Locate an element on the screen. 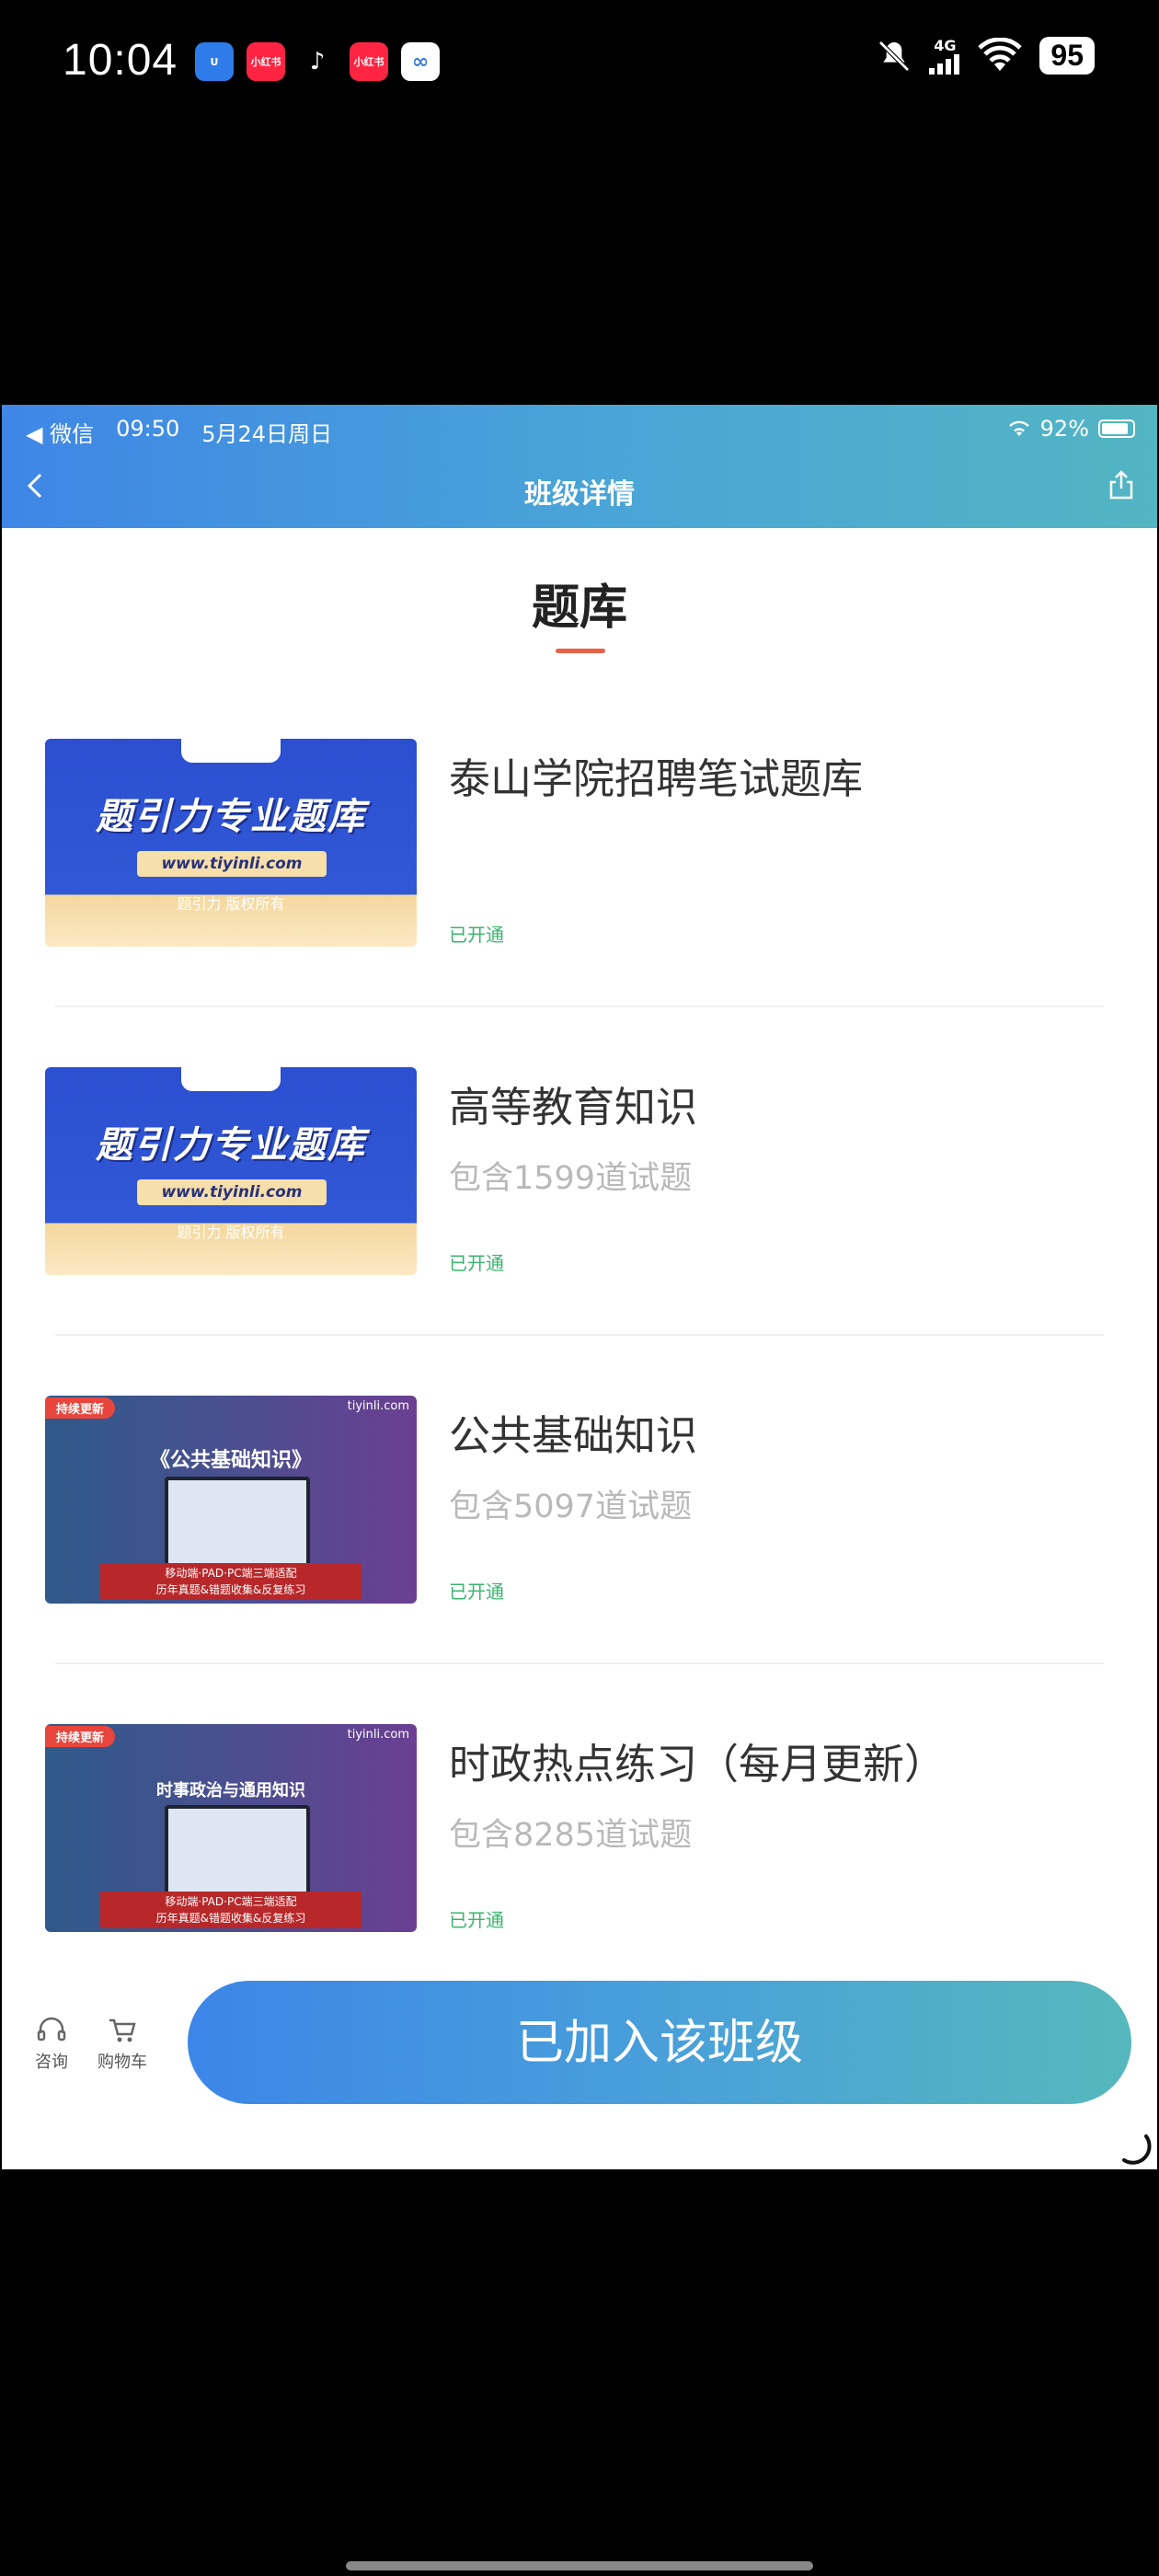 The height and width of the screenshot is (2576, 1159). joined-class-button: 已加入该班级 is located at coordinates (659, 2043).